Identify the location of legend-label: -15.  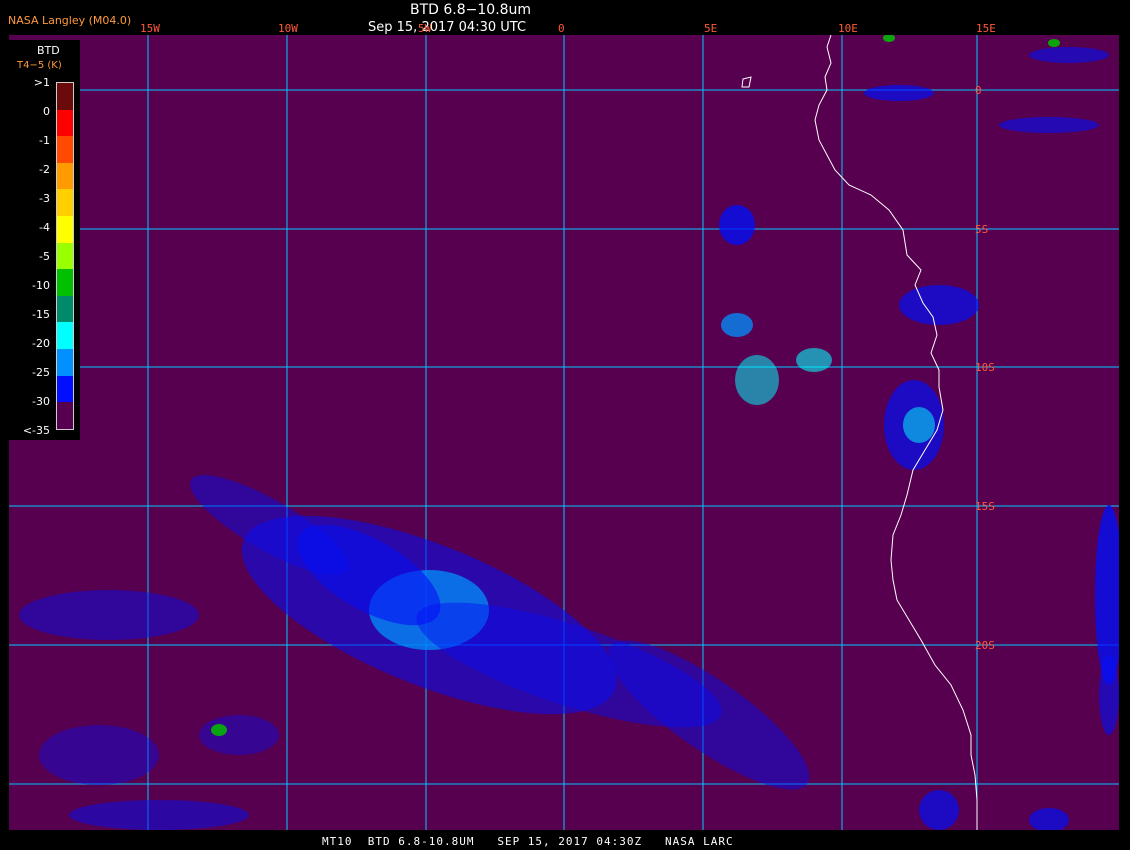
(41, 314).